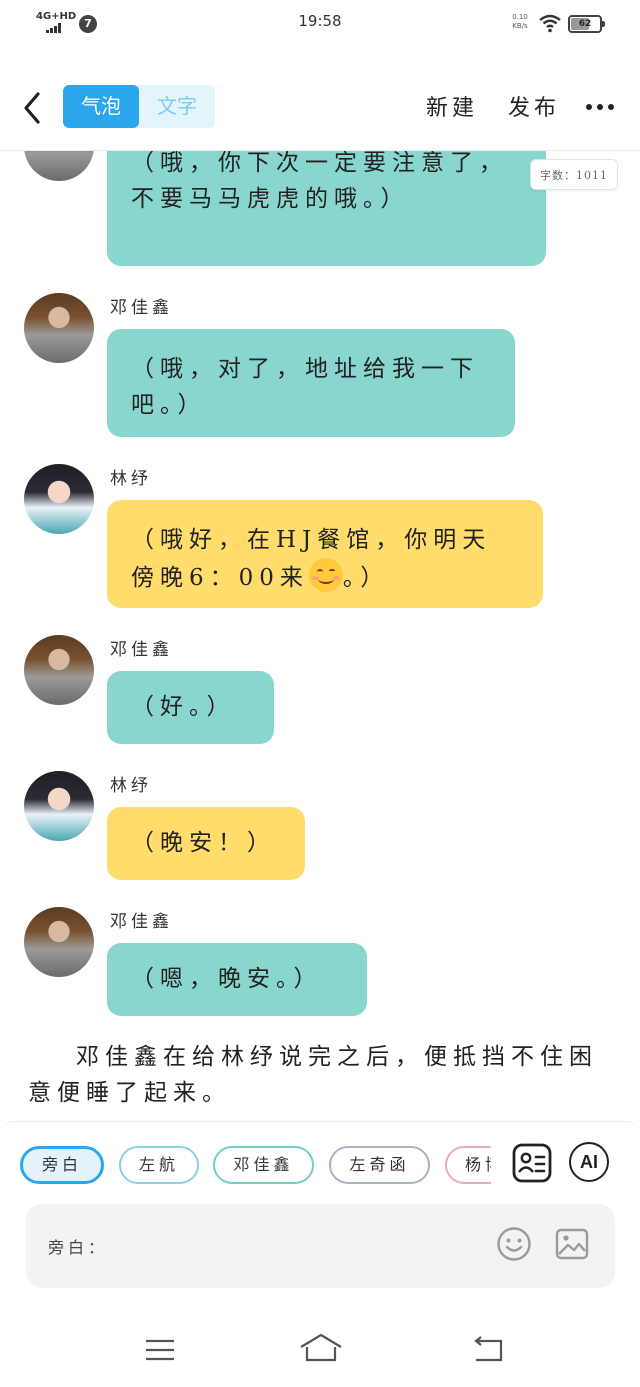 The image size is (640, 1387). I want to click on publish-button: 发布, so click(534, 106).